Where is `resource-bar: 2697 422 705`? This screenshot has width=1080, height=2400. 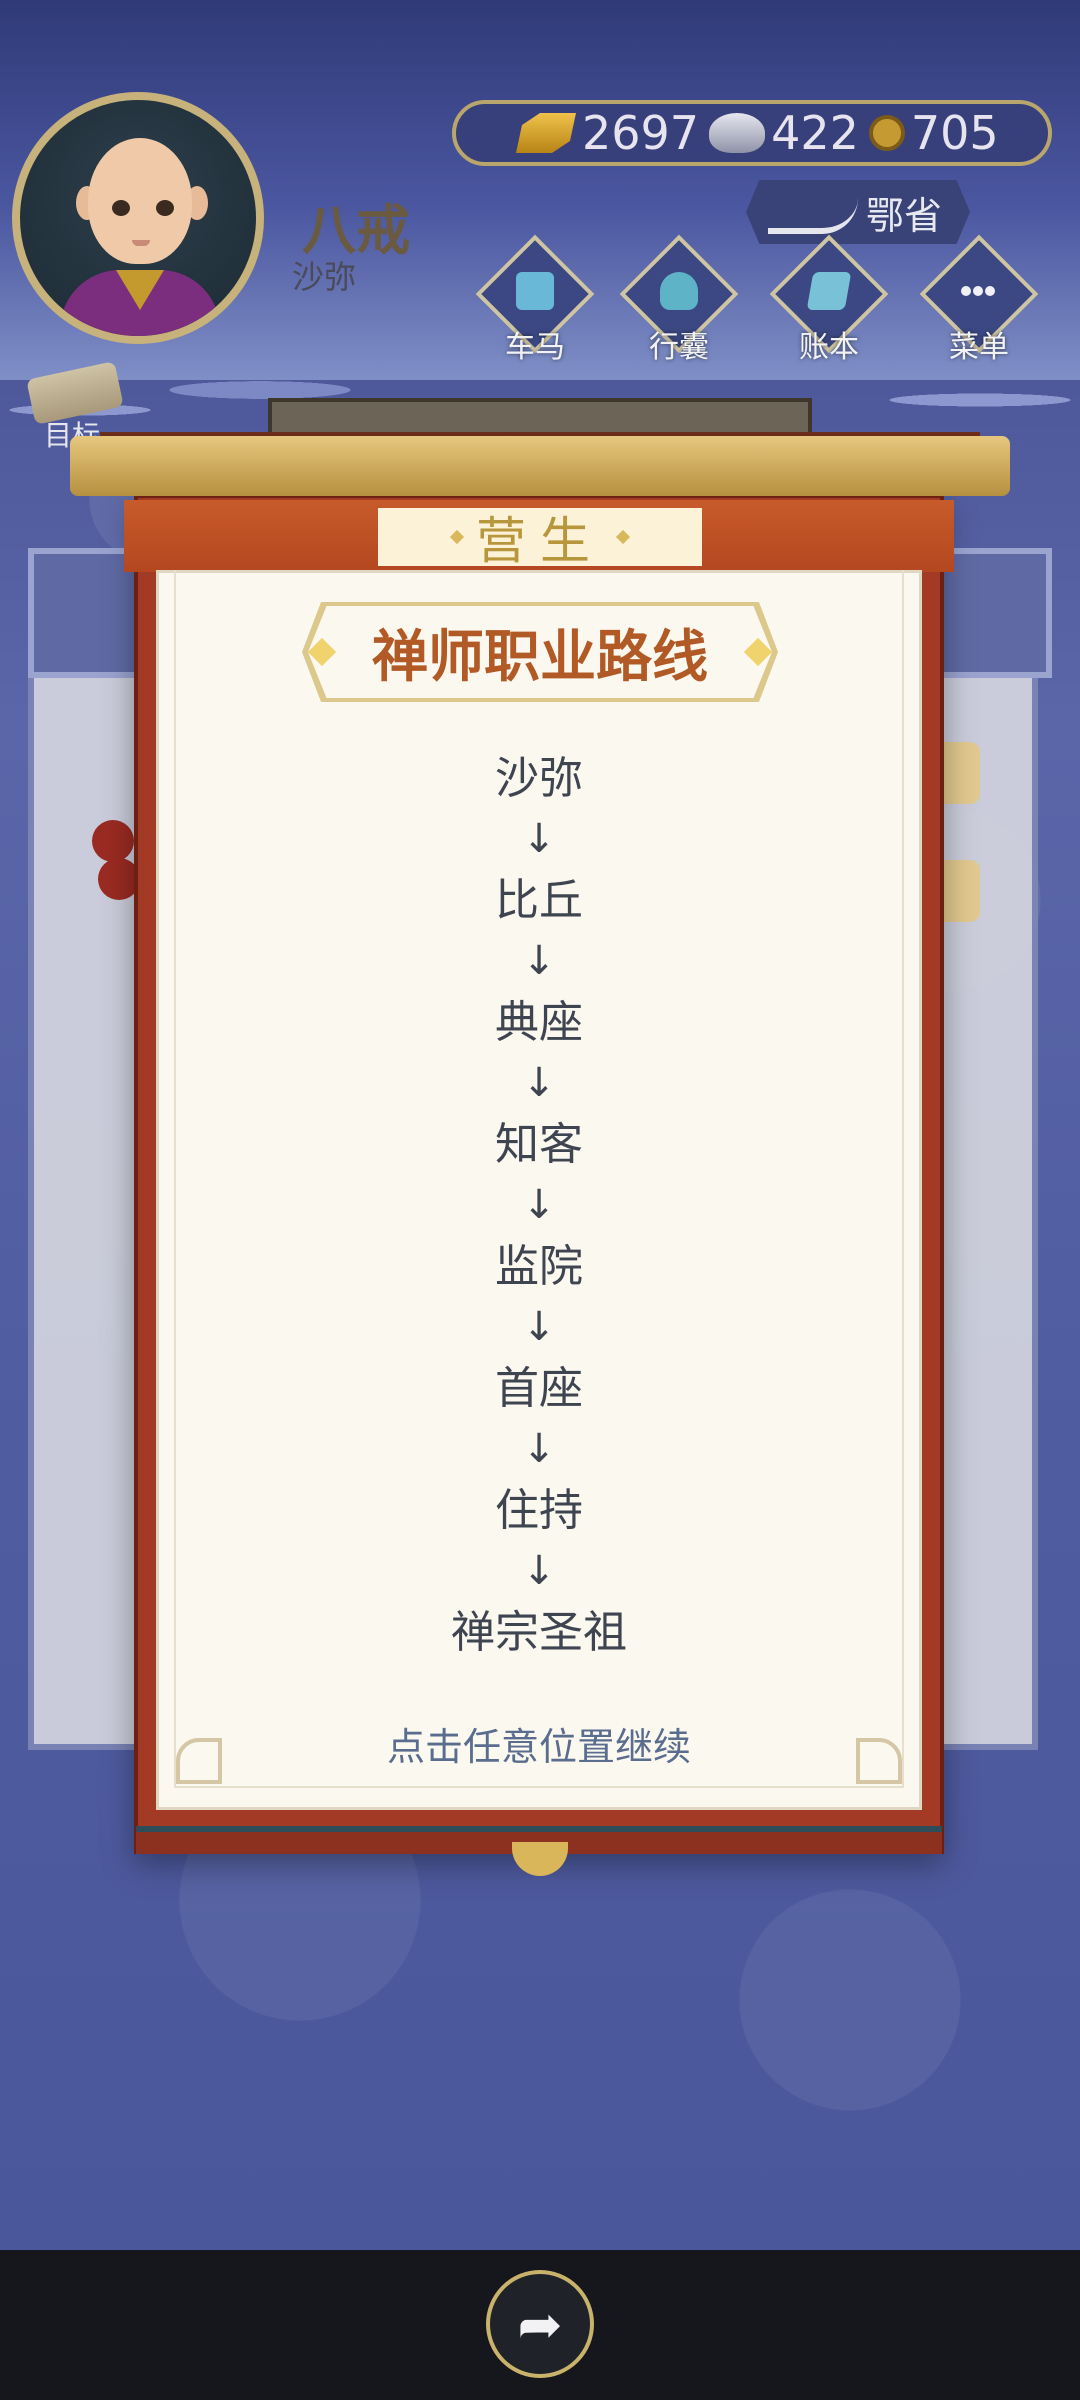
resource-bar: 2697 422 705 is located at coordinates (752, 133).